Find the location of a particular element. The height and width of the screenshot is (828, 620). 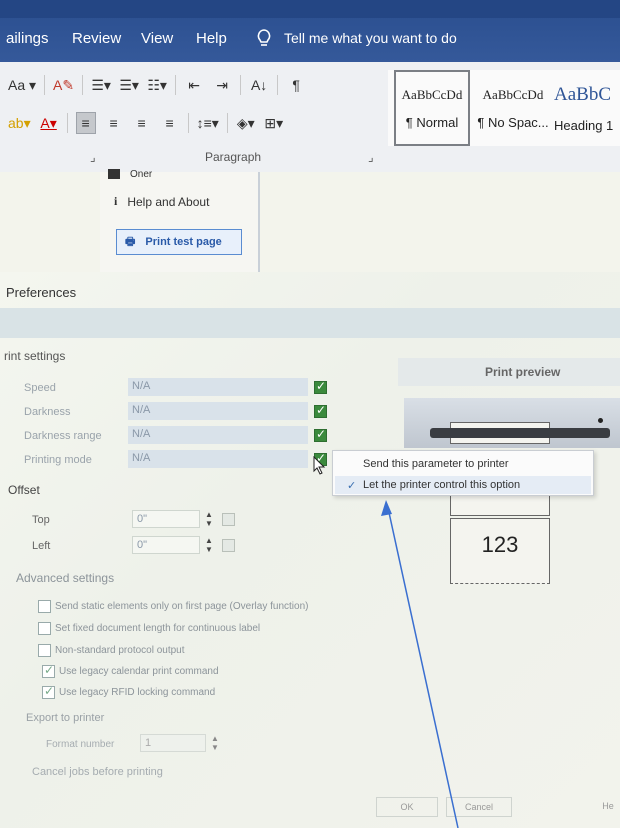

annotation-arrow-icon is located at coordinates (420, 664).